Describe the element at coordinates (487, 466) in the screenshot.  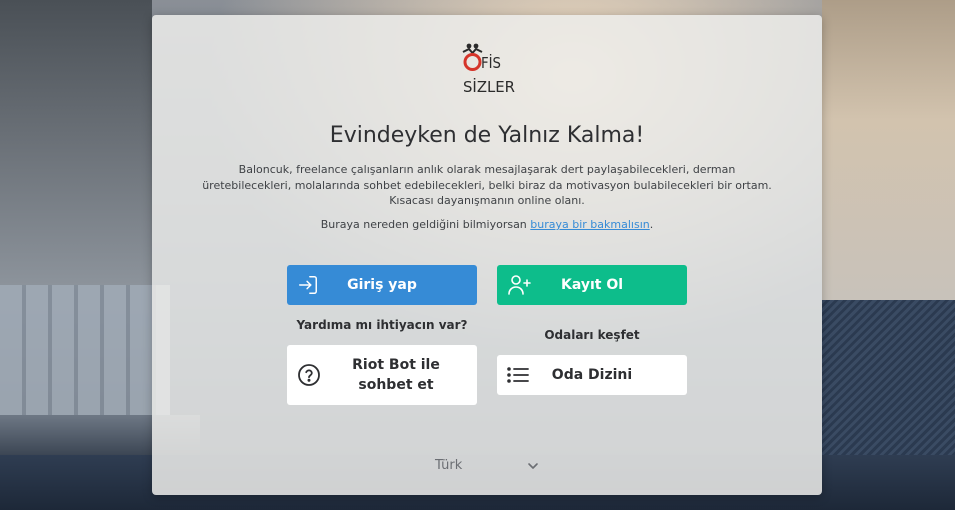
I see `language-selector: Türk` at that location.